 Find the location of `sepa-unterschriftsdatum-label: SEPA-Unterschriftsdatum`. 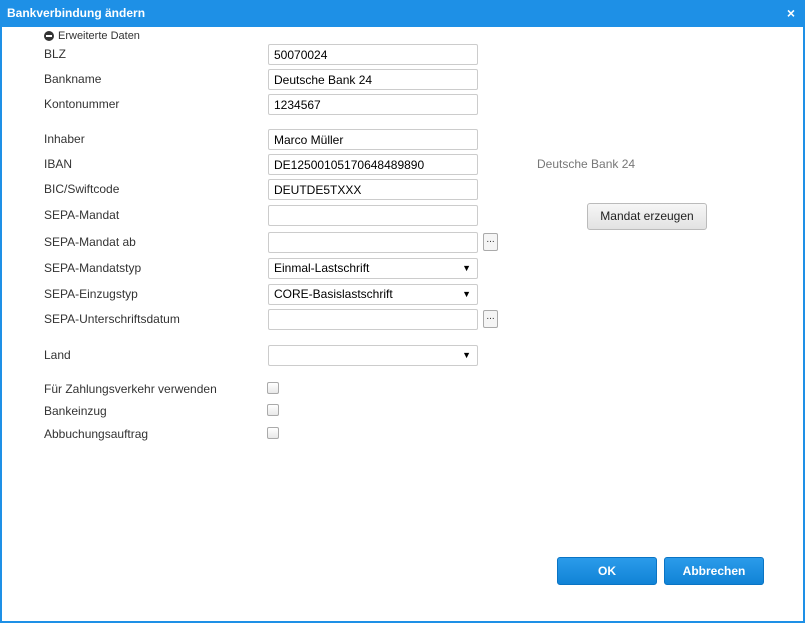

sepa-unterschriftsdatum-label: SEPA-Unterschriftsdatum is located at coordinates (112, 319).